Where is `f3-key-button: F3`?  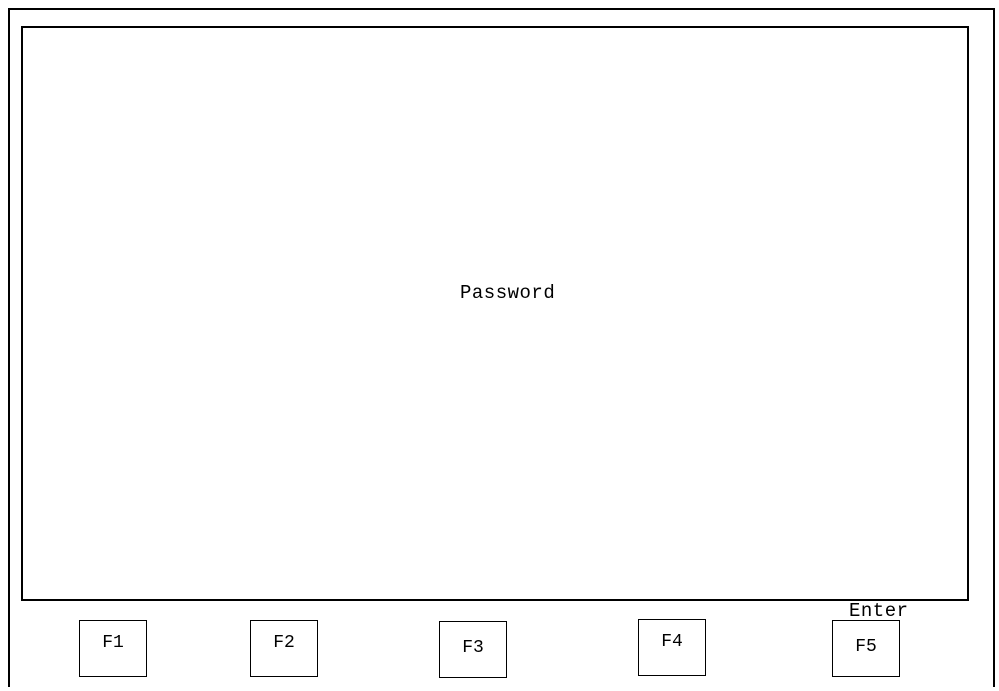
f3-key-button: F3 is located at coordinates (473, 649).